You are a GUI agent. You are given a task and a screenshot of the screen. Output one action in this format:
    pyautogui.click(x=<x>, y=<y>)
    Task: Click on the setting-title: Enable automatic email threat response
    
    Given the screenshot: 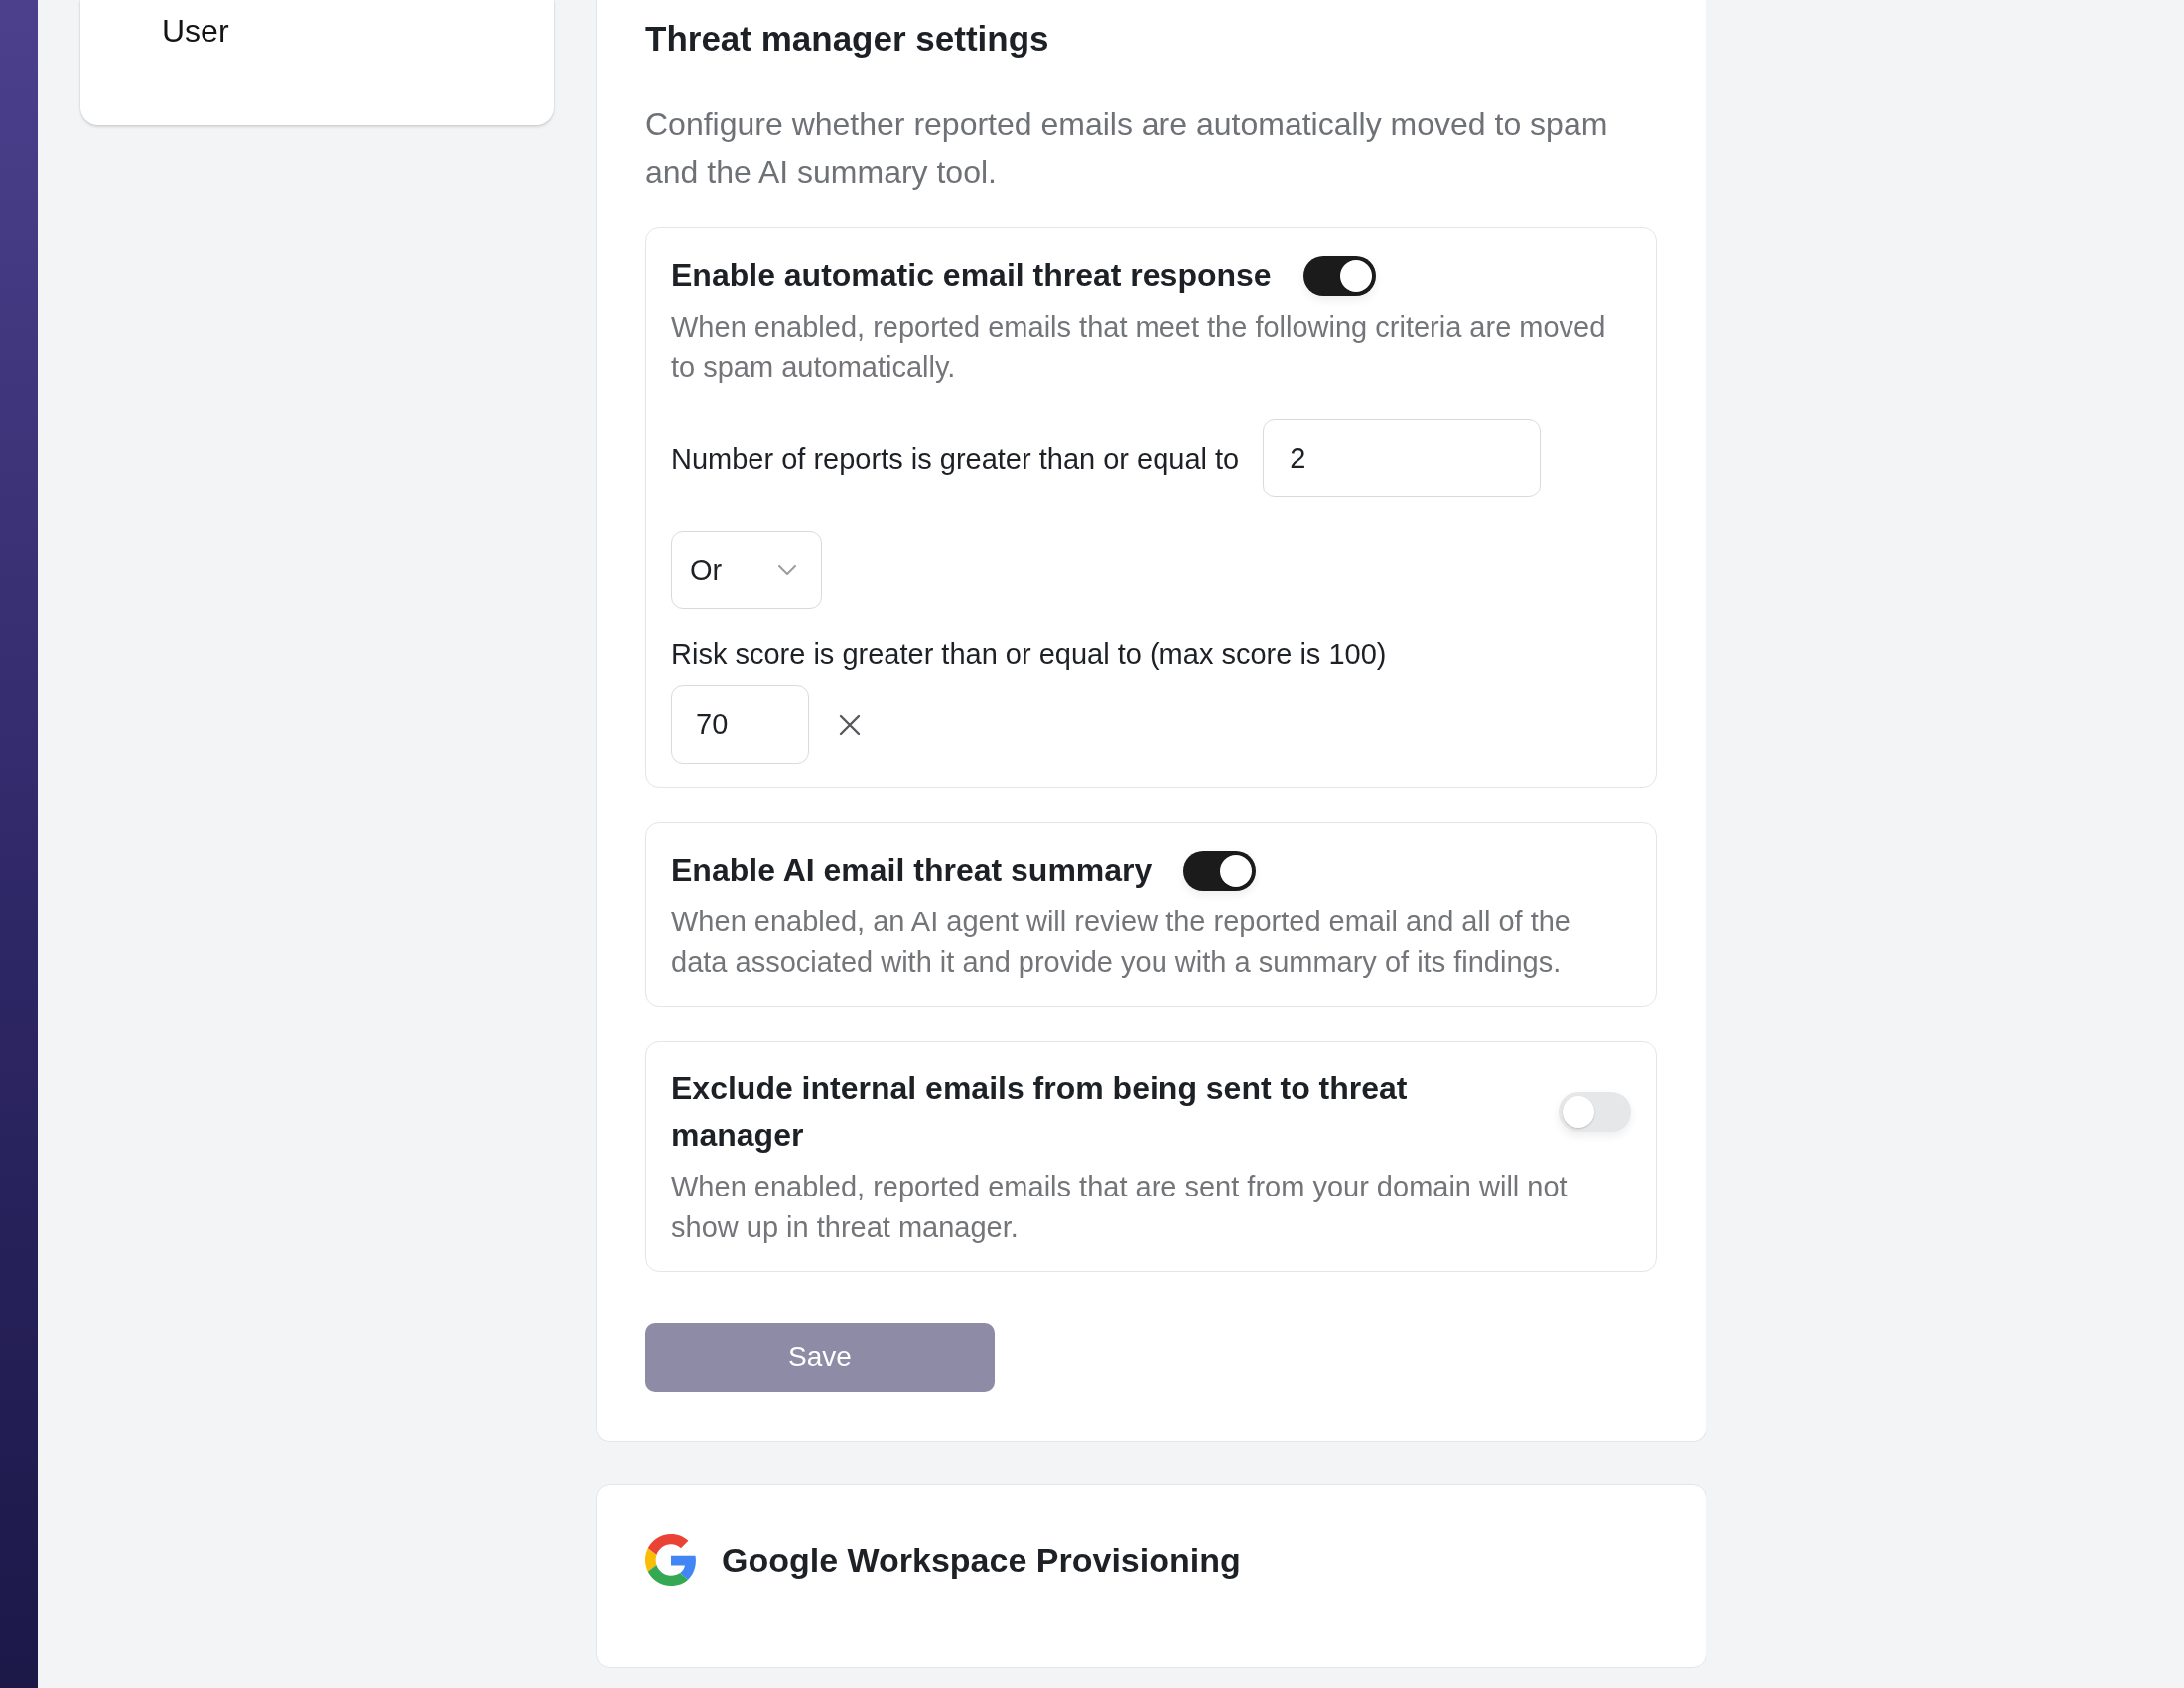 What is the action you would take?
    pyautogui.click(x=971, y=275)
    